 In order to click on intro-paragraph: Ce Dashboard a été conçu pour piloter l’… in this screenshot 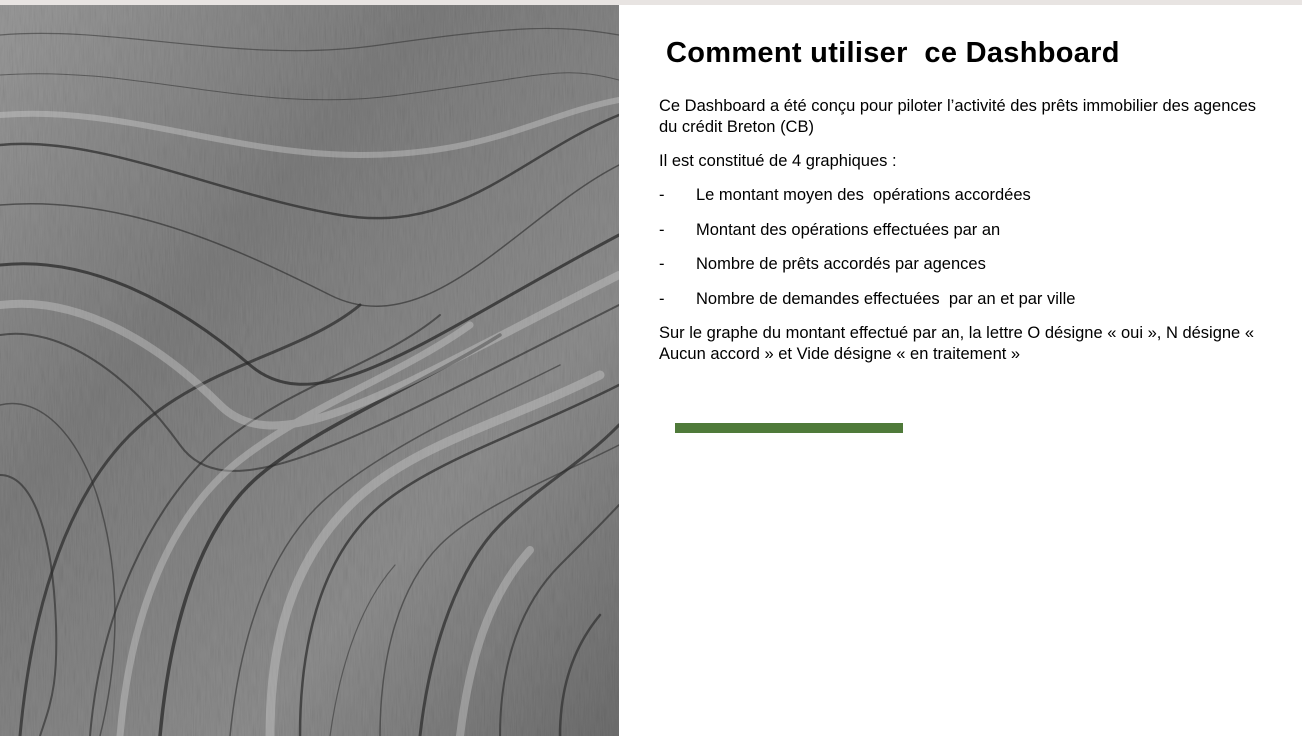, I will do `click(960, 116)`.